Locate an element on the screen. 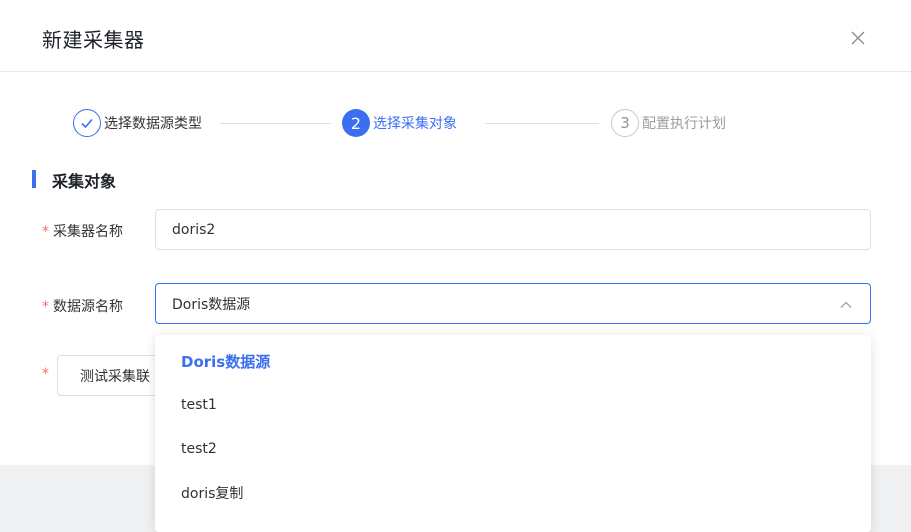 The width and height of the screenshot is (911, 532). dialog-header: 新建采集器 is located at coordinates (455, 36).